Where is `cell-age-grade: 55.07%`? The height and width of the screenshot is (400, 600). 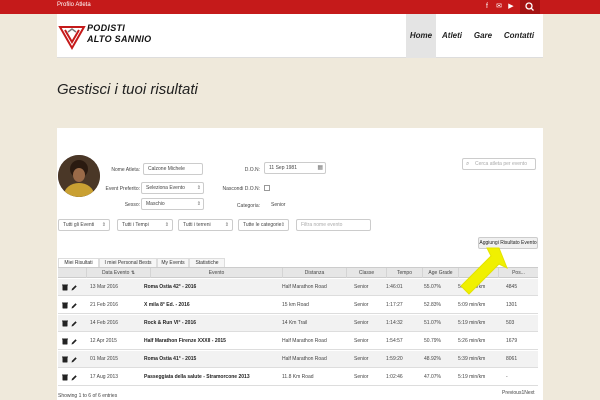
cell-age-grade: 55.07% is located at coordinates (432, 287).